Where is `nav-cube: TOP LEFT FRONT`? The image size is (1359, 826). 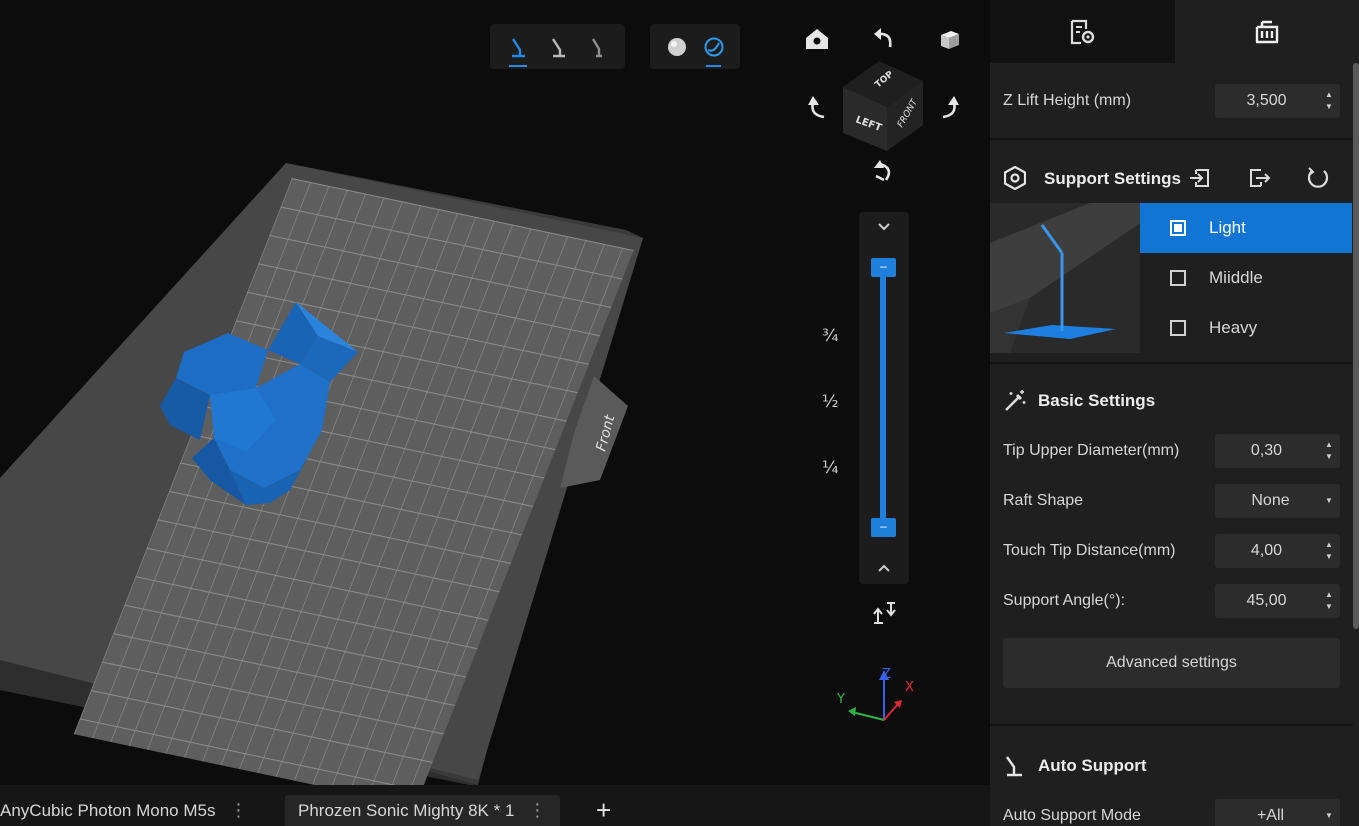
nav-cube: TOP LEFT FRONT is located at coordinates (882, 107).